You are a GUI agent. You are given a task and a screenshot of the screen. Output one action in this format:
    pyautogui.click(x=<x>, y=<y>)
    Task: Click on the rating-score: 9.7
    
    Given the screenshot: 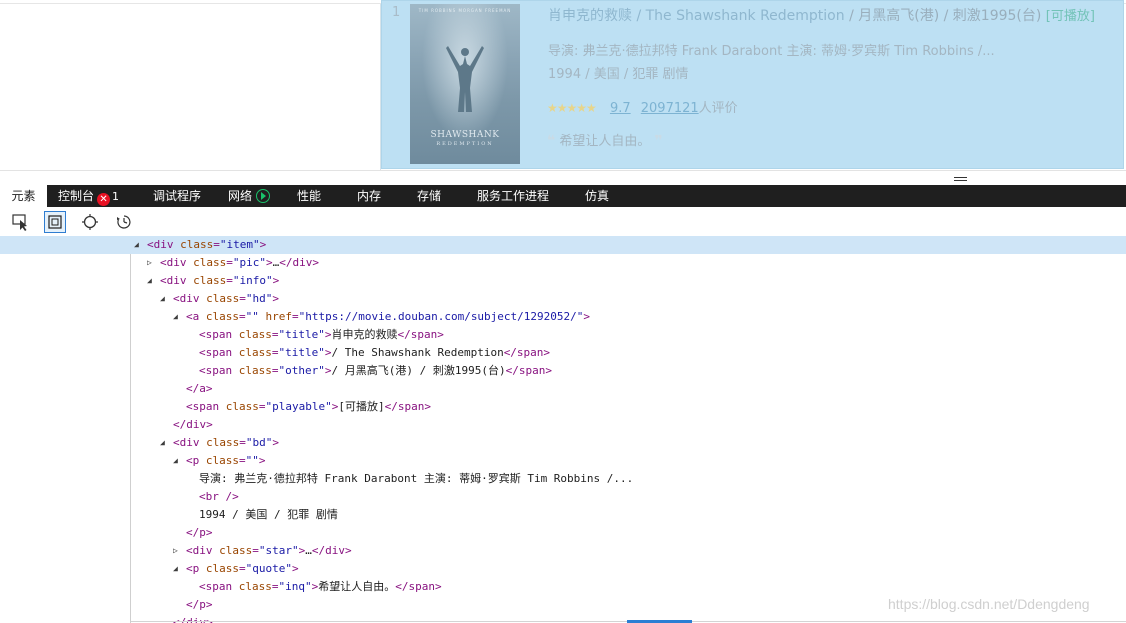 What is the action you would take?
    pyautogui.click(x=620, y=108)
    